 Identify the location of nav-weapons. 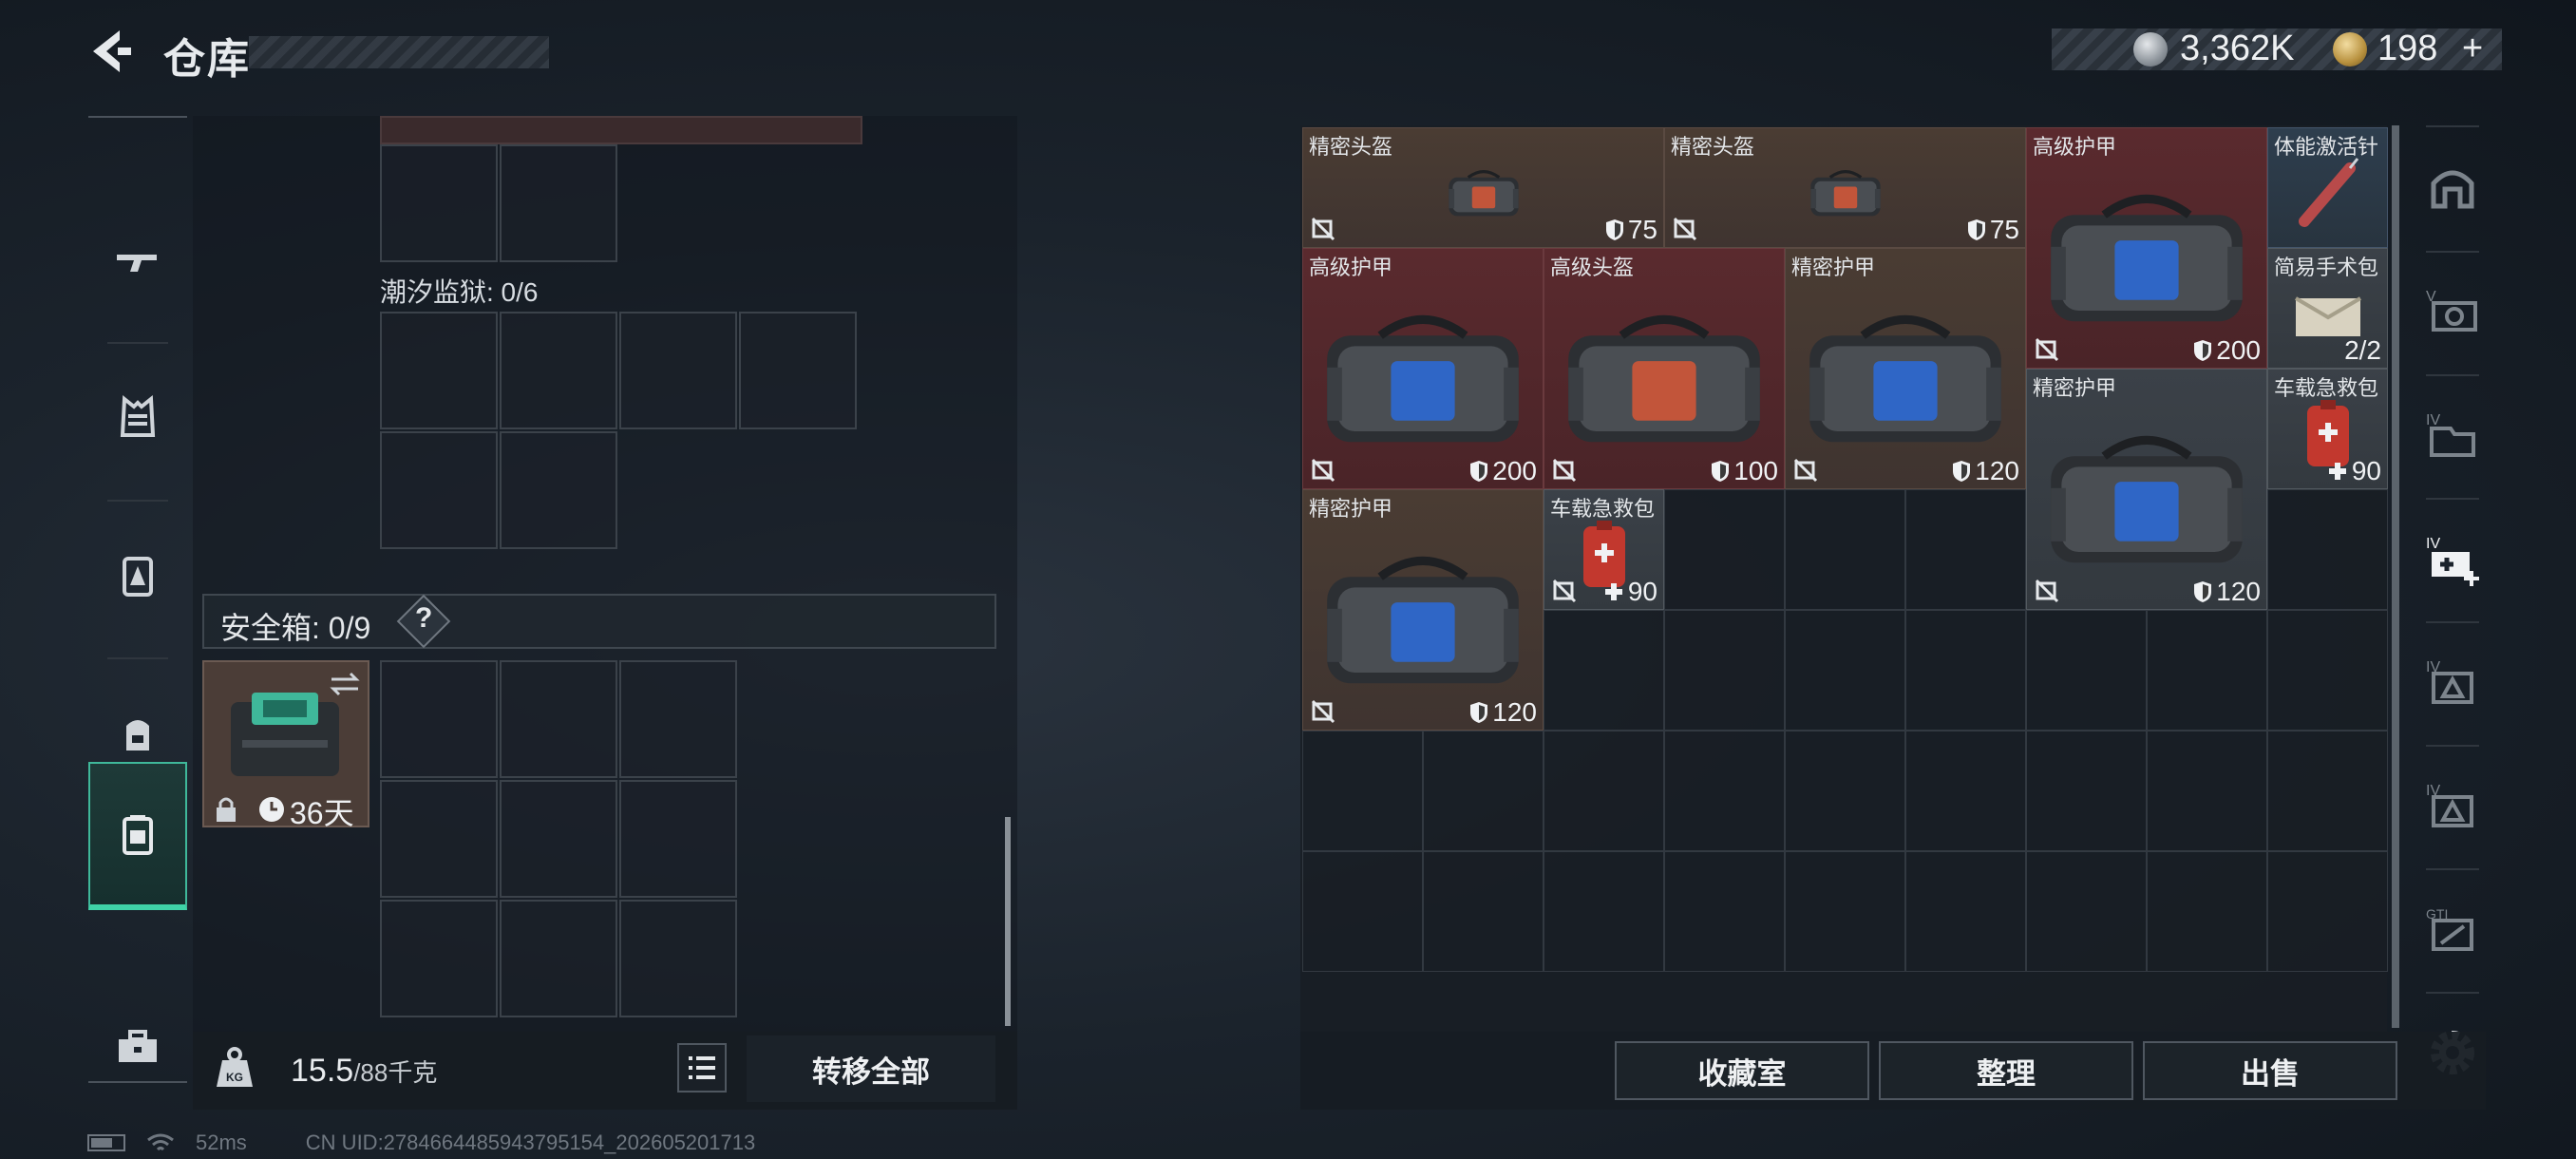
(137, 260).